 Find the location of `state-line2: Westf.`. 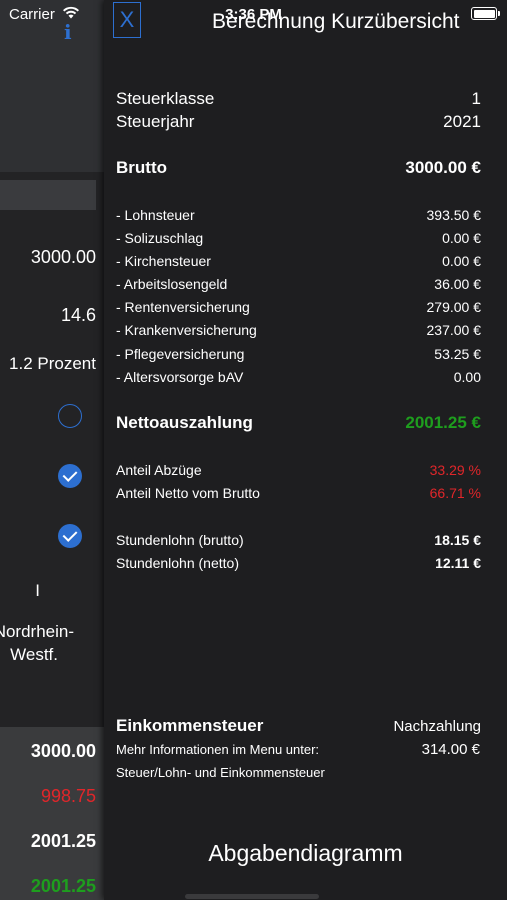

state-line2: Westf. is located at coordinates (34, 655).